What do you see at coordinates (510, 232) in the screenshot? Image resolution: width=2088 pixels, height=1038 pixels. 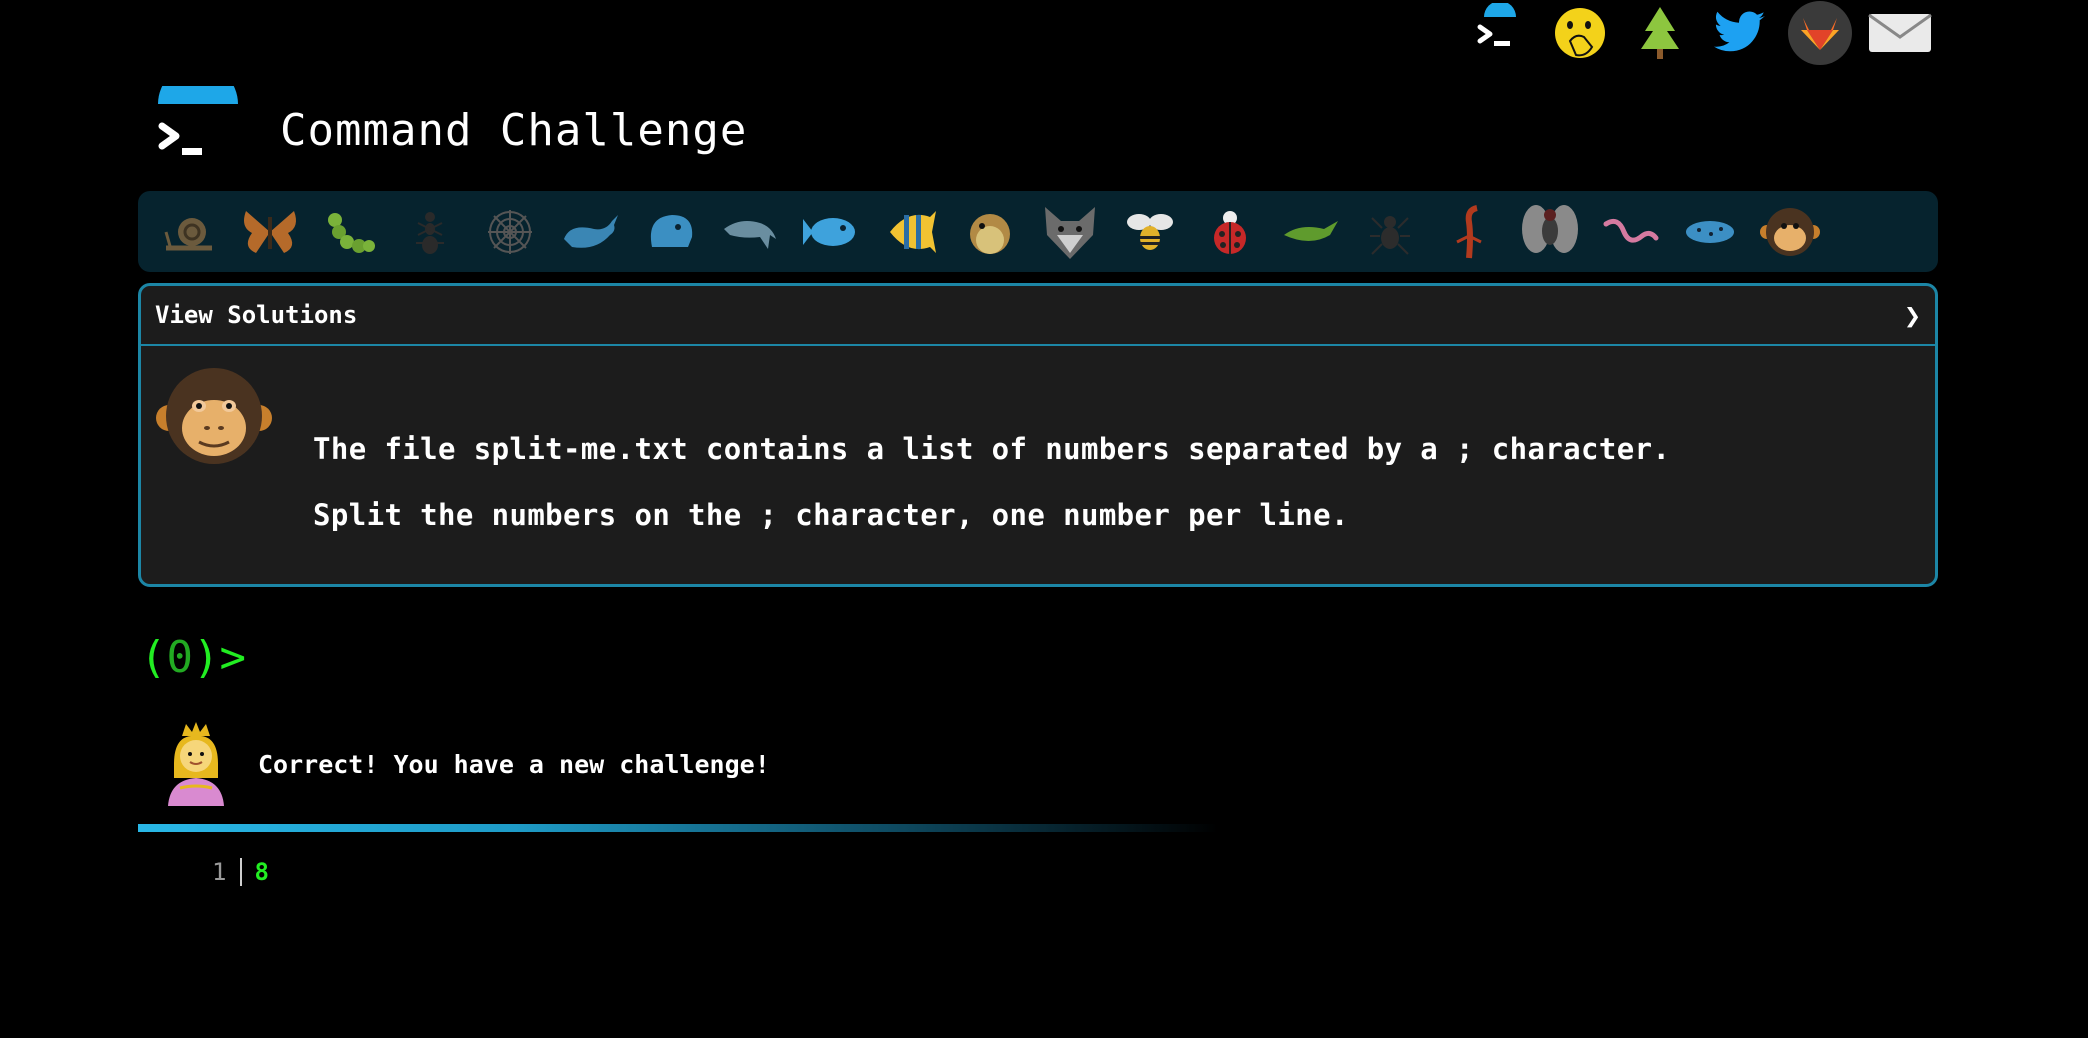 I see `spider-web-icon` at bounding box center [510, 232].